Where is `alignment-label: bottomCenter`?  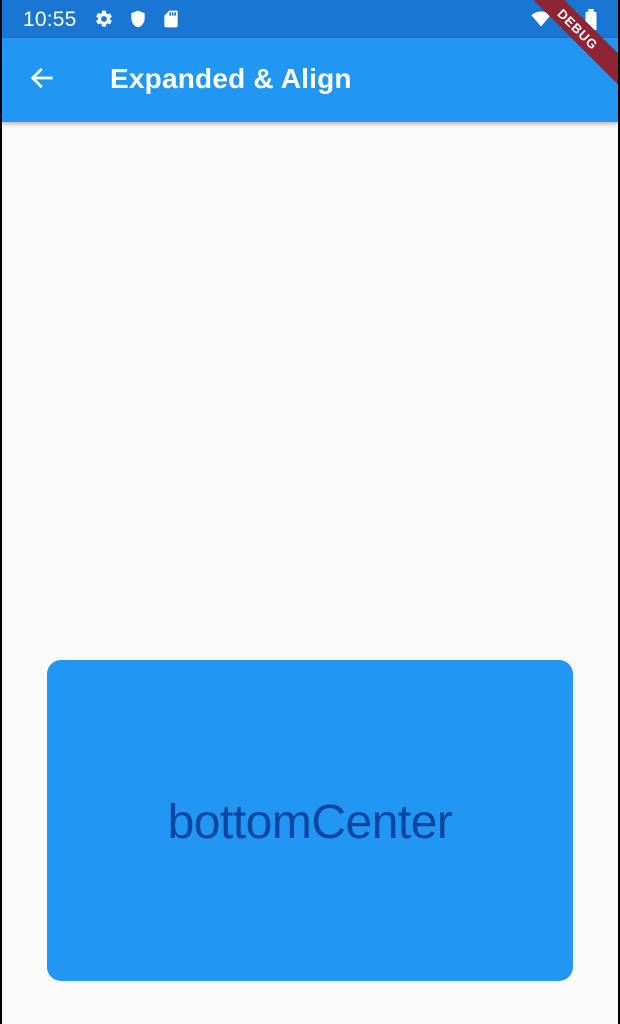
alignment-label: bottomCenter is located at coordinates (310, 822).